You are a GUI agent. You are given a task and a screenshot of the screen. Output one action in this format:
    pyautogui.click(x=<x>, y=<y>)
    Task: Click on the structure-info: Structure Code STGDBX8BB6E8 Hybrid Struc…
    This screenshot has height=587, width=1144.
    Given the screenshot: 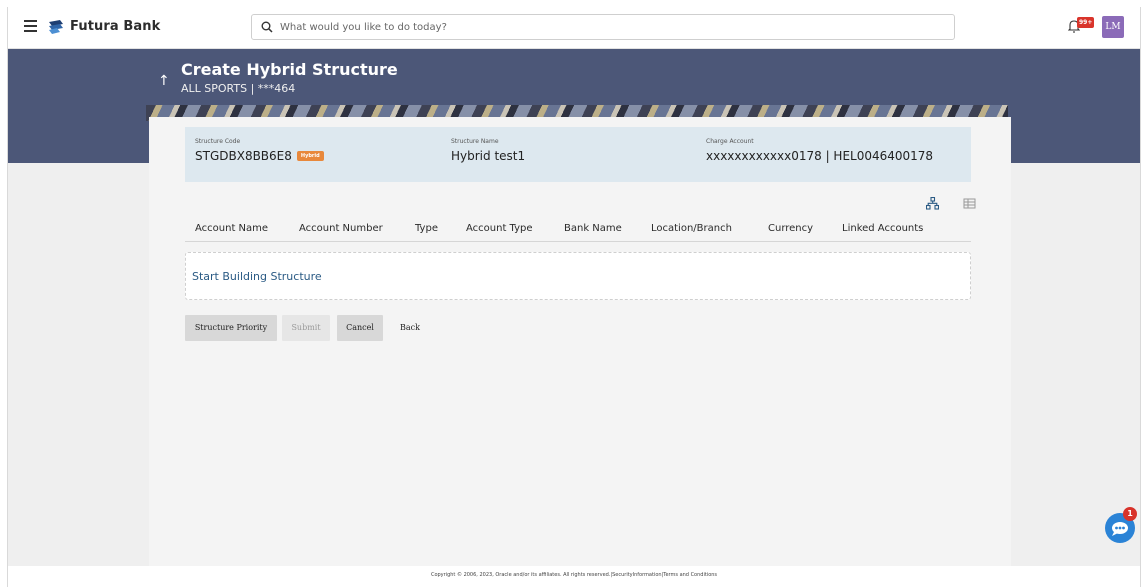 What is the action you would take?
    pyautogui.click(x=578, y=154)
    